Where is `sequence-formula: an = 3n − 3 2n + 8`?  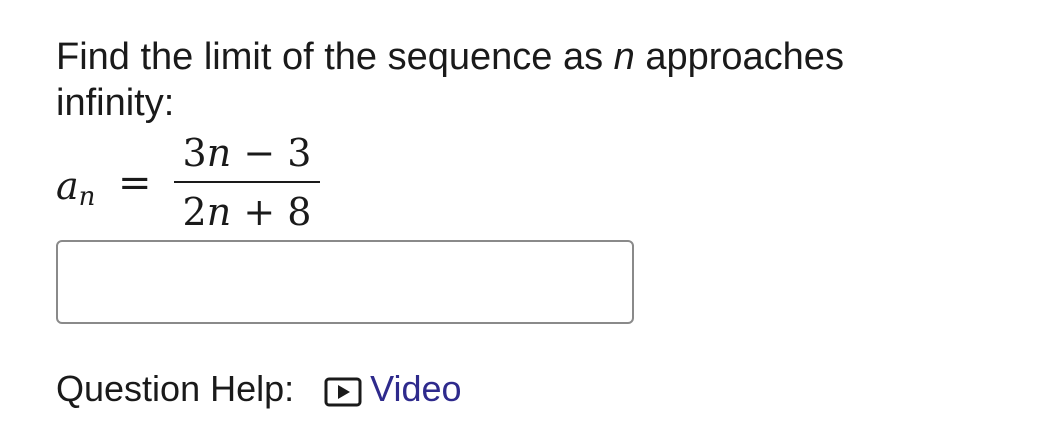
sequence-formula: an = 3n − 3 2n + 8 is located at coordinates (206, 185).